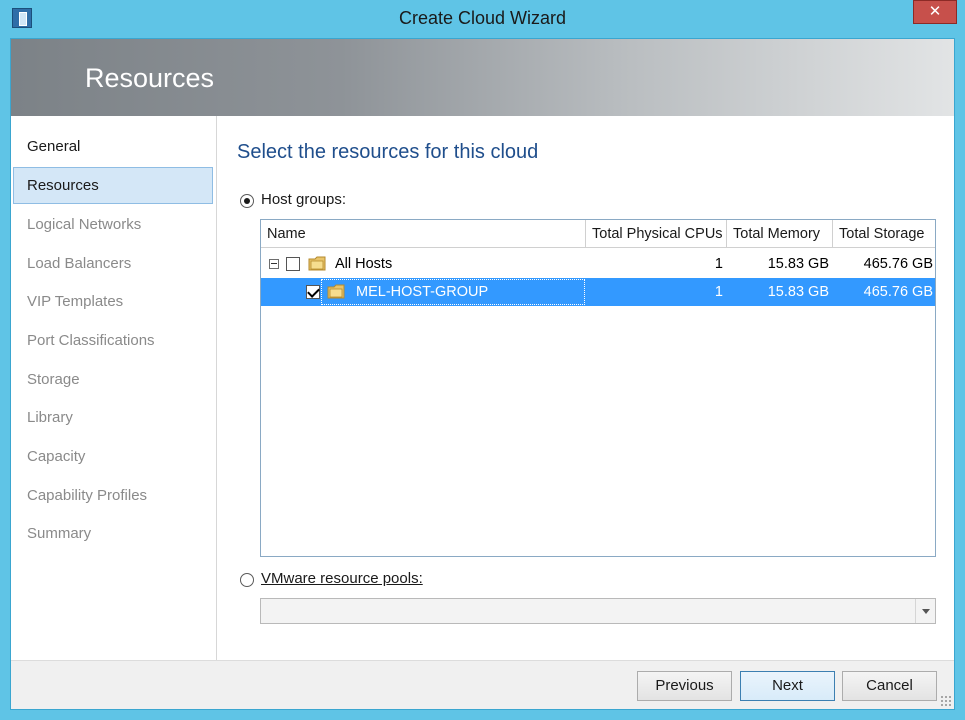  I want to click on close-icon: ✕, so click(935, 11).